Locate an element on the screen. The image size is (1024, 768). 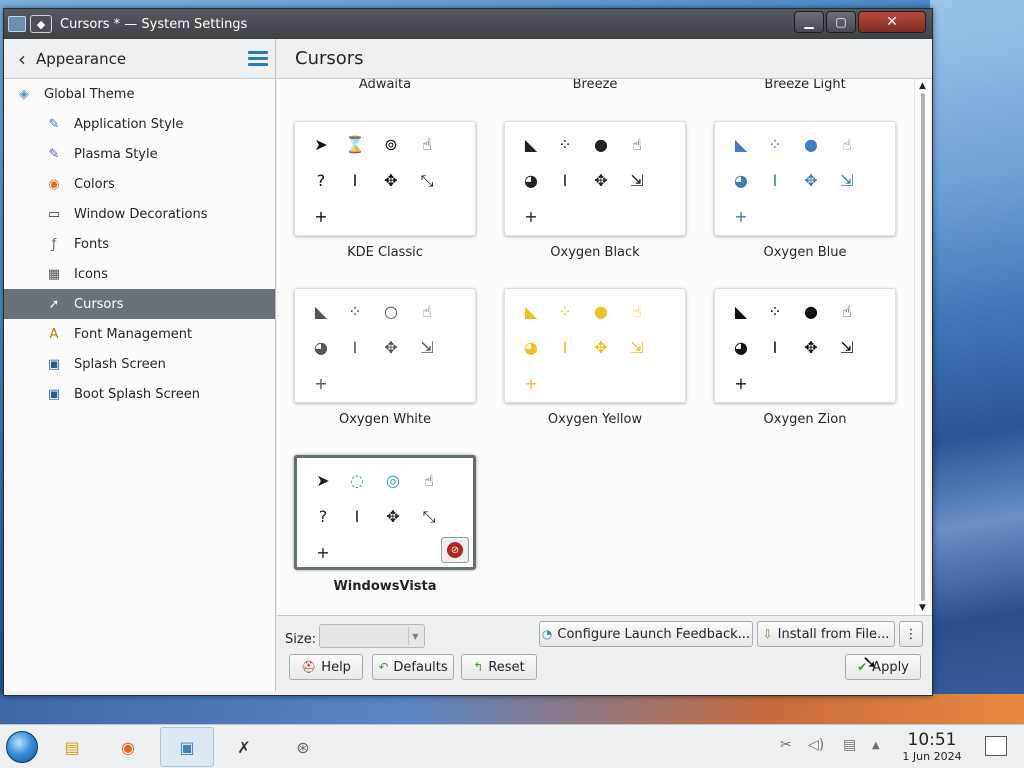
back-arrow-icon: ‹ is located at coordinates (22, 59).